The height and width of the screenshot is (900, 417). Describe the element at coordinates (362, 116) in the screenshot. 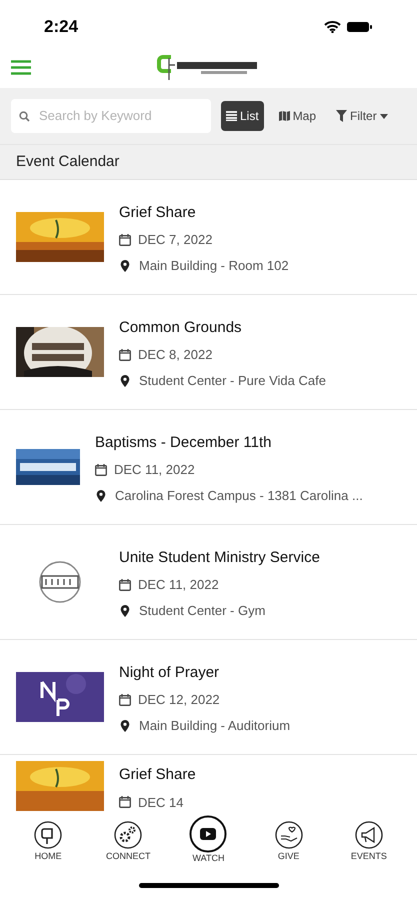

I see `filter-view-button: Filter` at that location.